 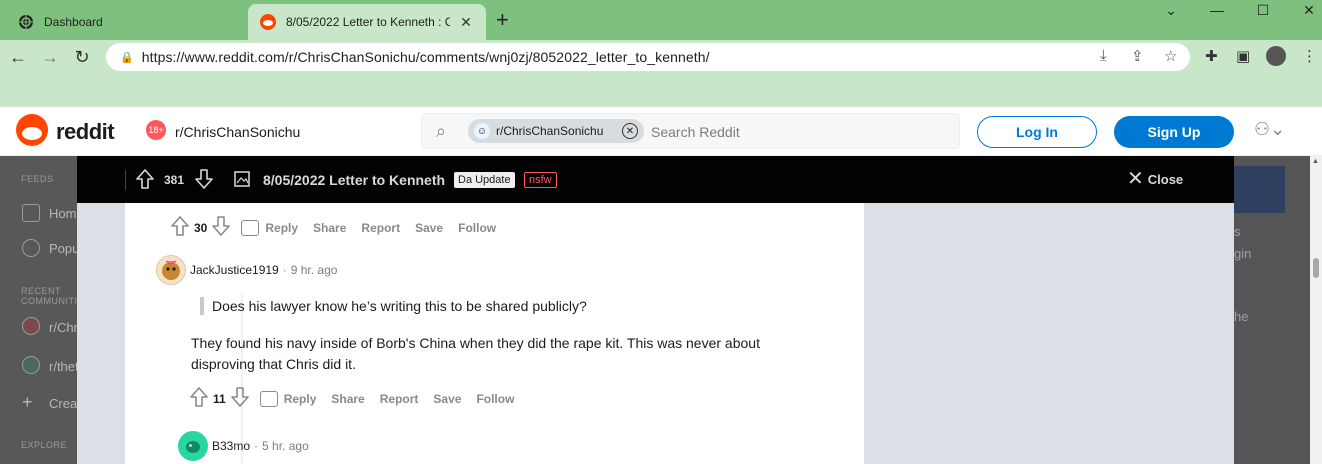 What do you see at coordinates (31, 248) in the screenshot?
I see `popular-icon` at bounding box center [31, 248].